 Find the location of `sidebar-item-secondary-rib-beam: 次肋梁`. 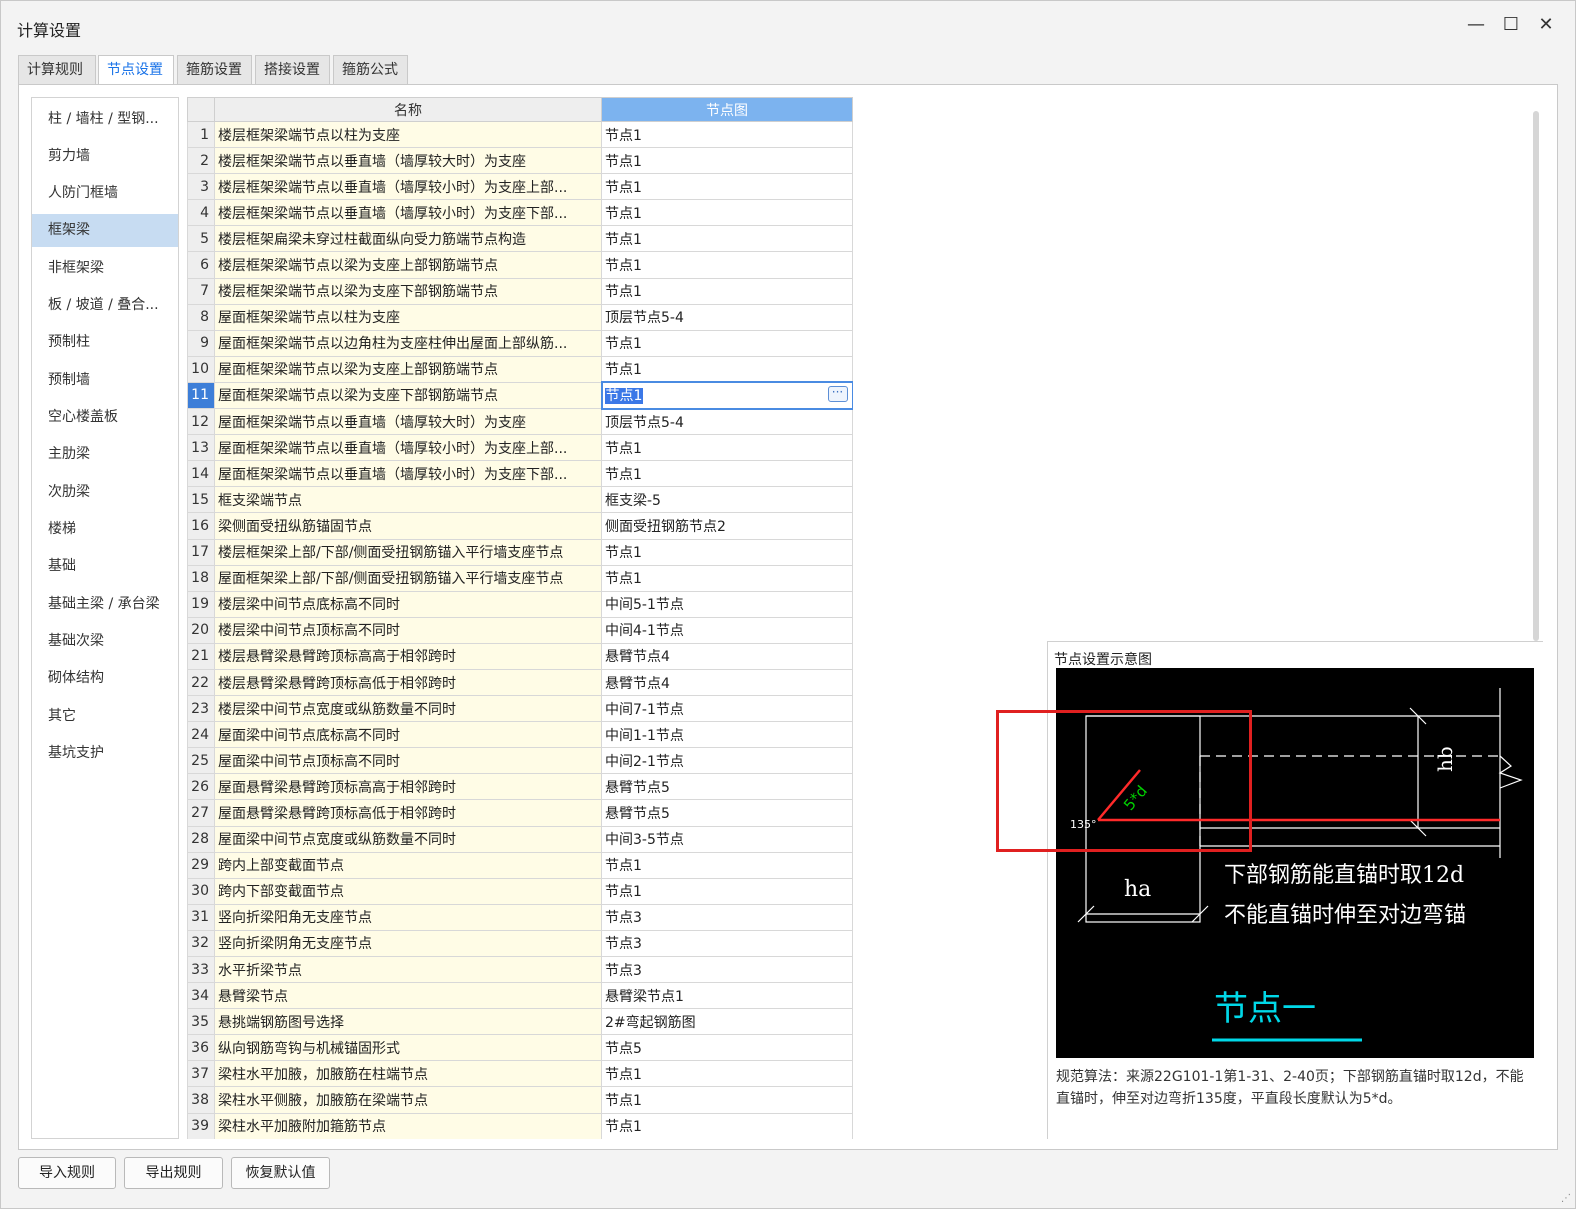

sidebar-item-secondary-rib-beam: 次肋梁 is located at coordinates (105, 492).